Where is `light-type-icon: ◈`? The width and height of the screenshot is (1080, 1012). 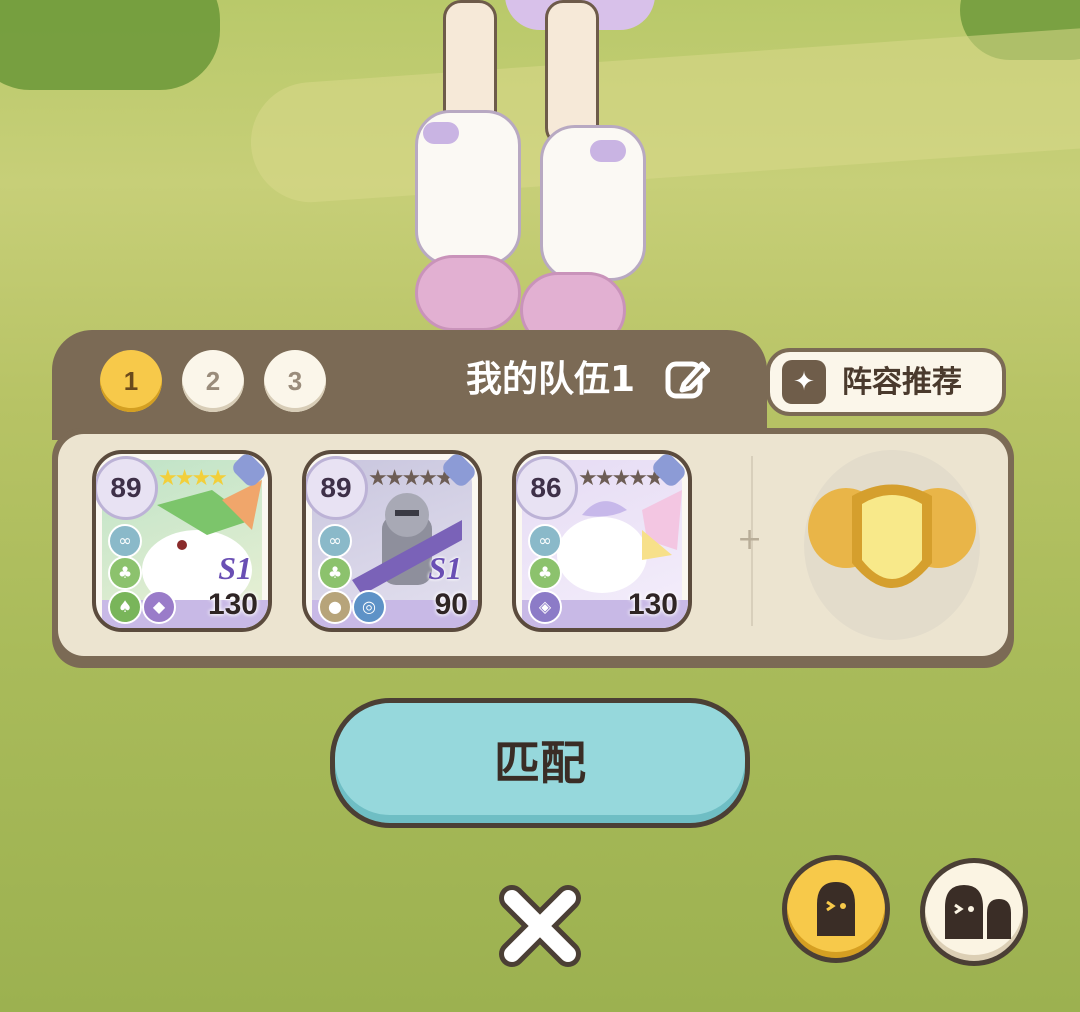
light-type-icon: ◈ is located at coordinates (545, 607).